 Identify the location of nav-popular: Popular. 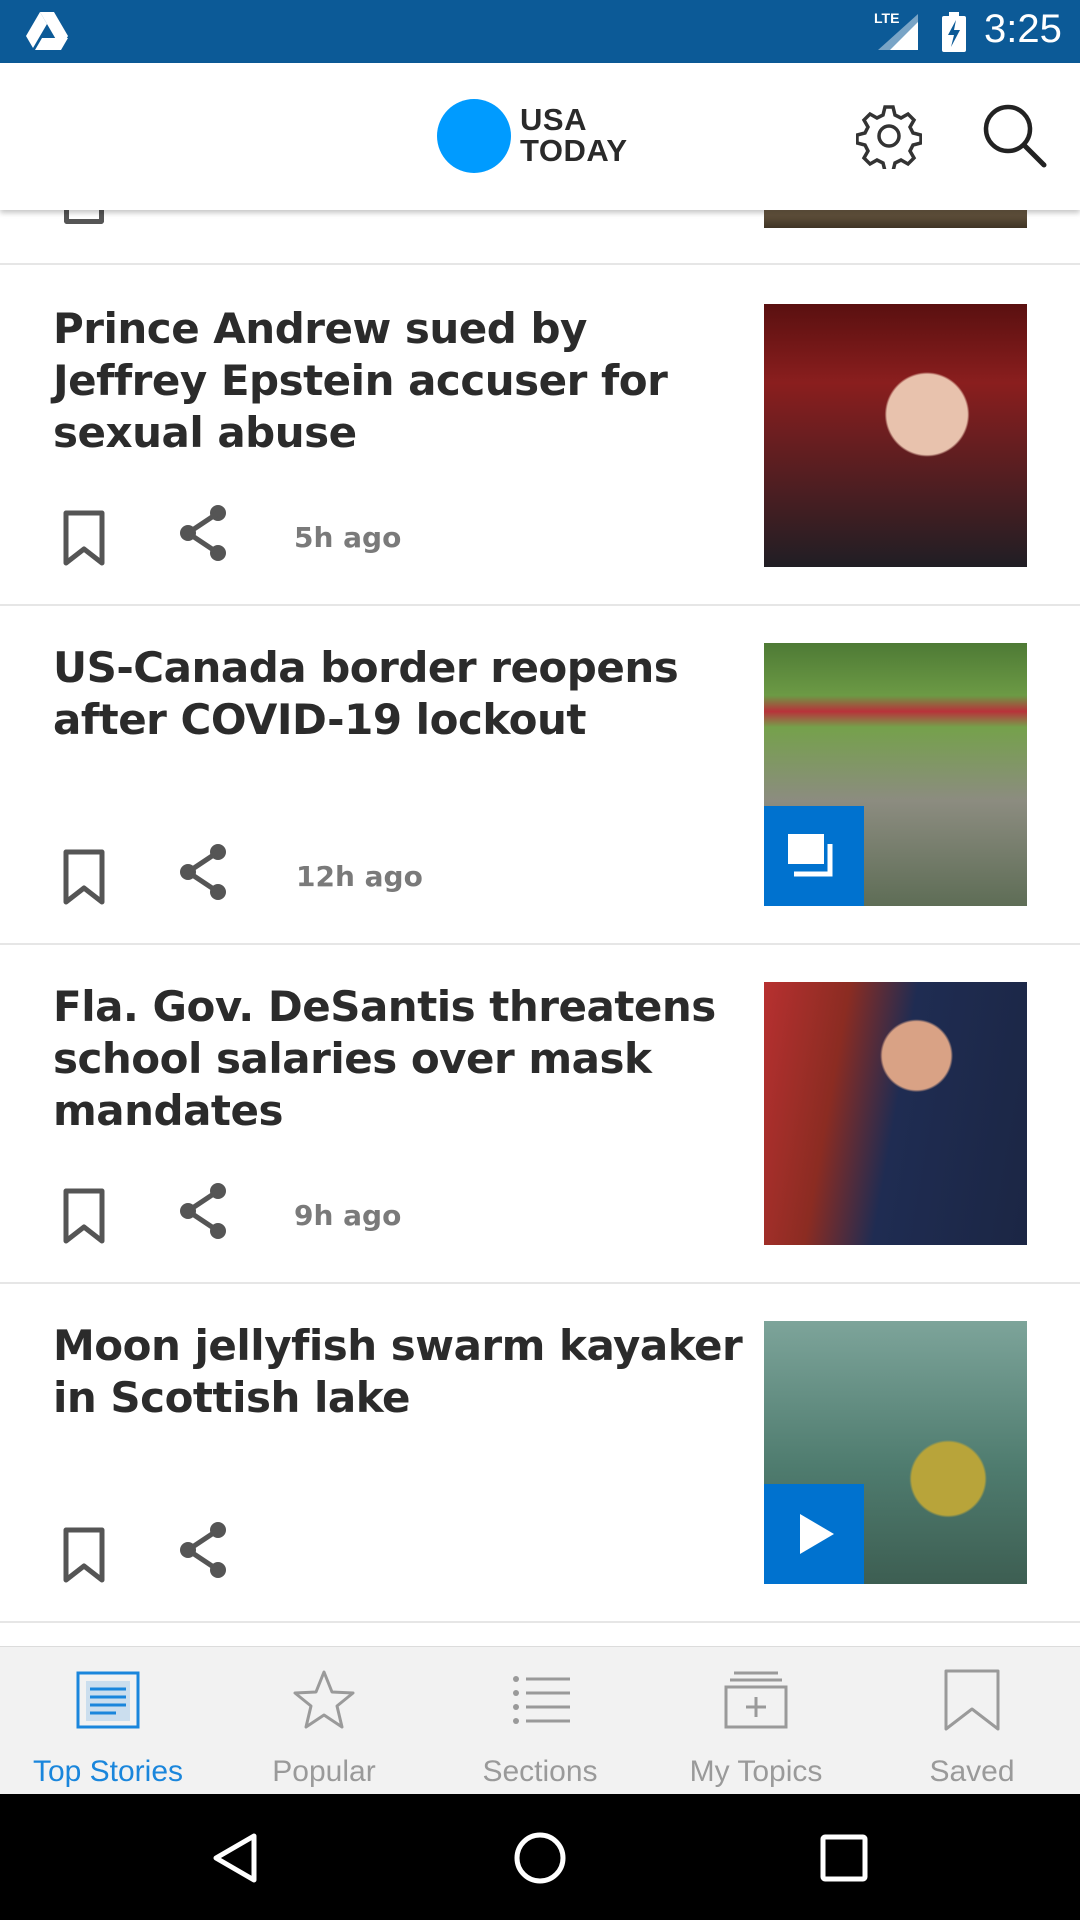
(324, 1721).